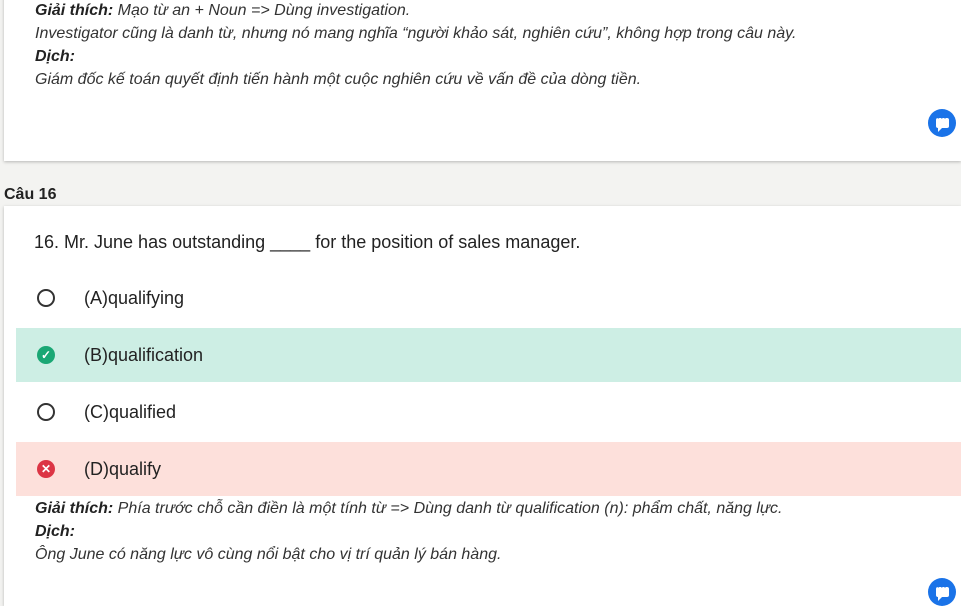 This screenshot has height=606, width=961. I want to click on option-label: (B)qualification, so click(144, 354).